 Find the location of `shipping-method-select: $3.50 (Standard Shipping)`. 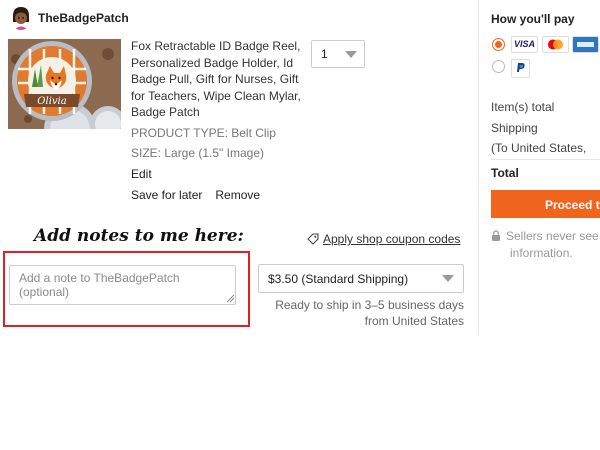

shipping-method-select: $3.50 (Standard Shipping) is located at coordinates (361, 278).